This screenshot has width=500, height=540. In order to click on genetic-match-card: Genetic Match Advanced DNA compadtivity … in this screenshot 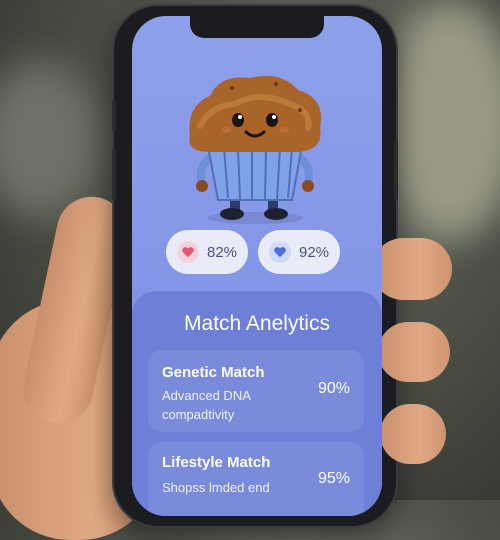, I will do `click(256, 391)`.